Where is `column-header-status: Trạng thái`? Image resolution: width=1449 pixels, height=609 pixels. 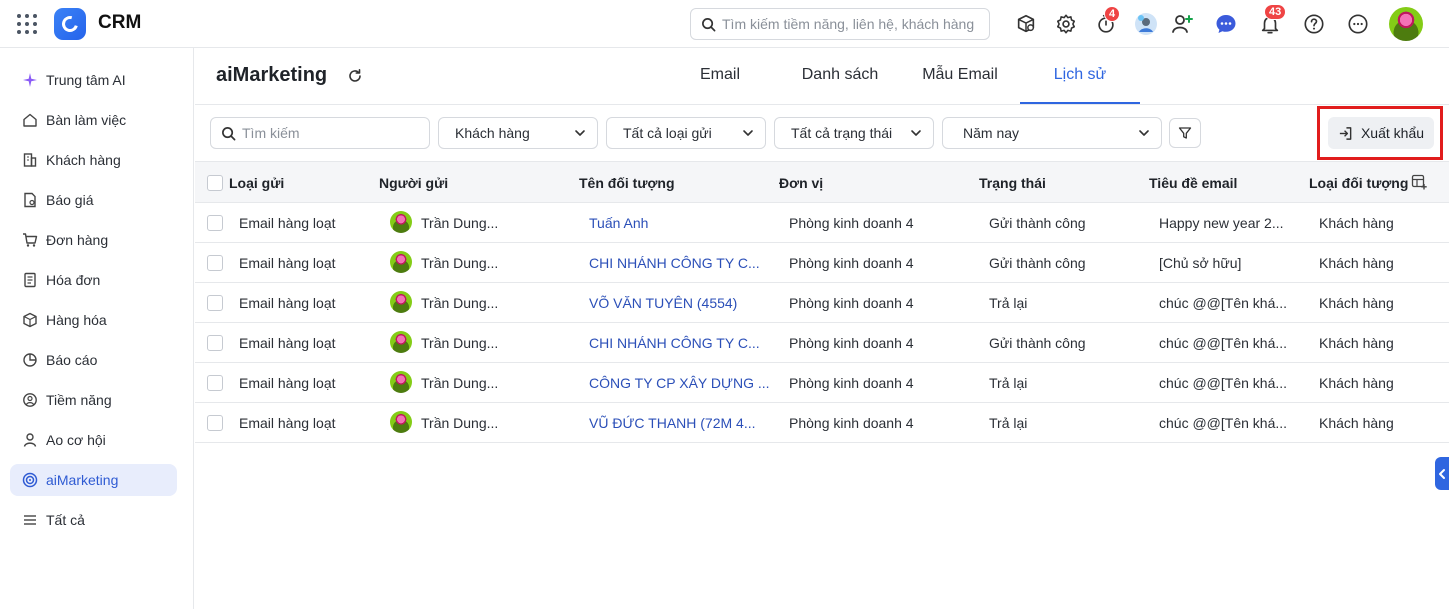 column-header-status: Trạng thái is located at coordinates (1012, 183).